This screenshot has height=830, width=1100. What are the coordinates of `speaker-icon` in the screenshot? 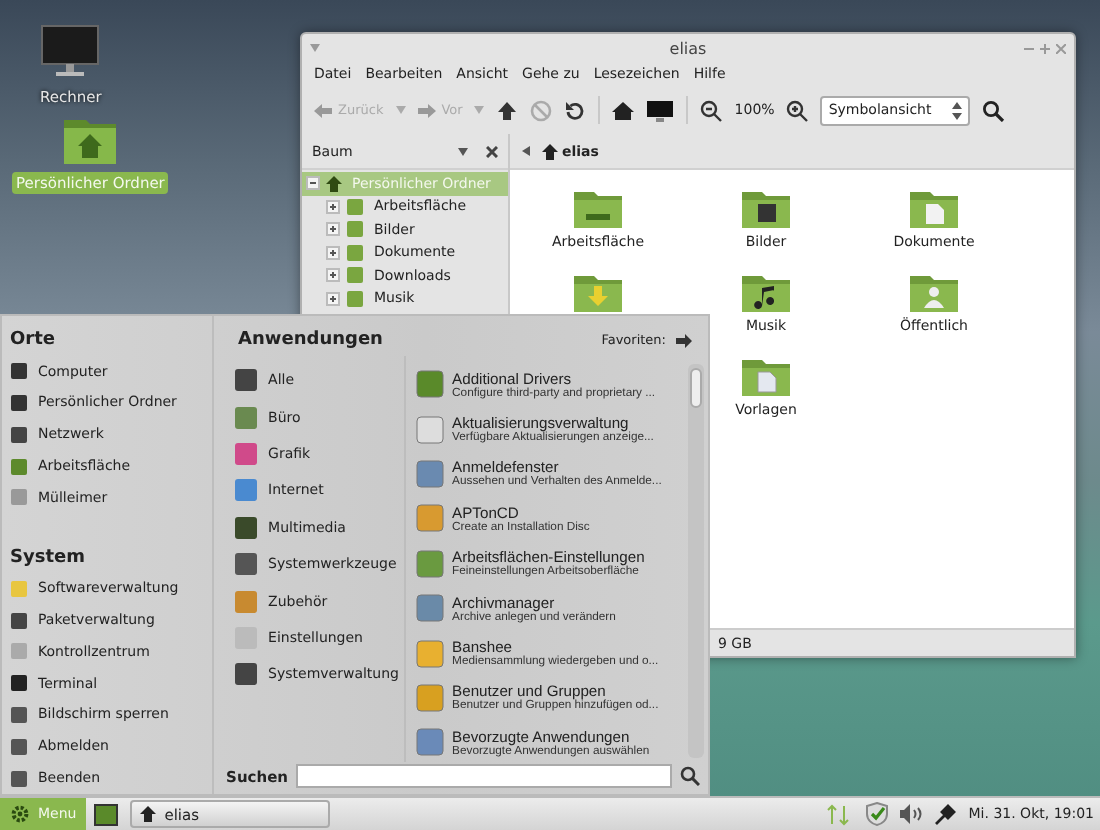 It's located at (911, 814).